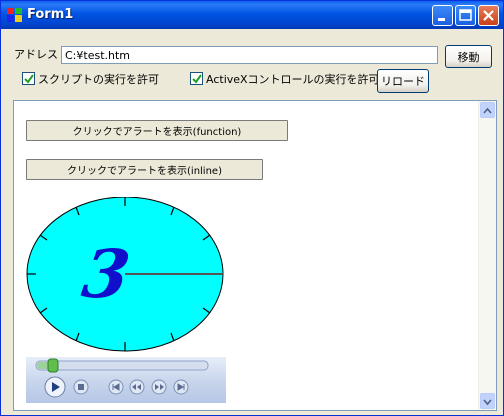 The height and width of the screenshot is (416, 504). Describe the element at coordinates (116, 387) in the screenshot. I see `previous-button` at that location.